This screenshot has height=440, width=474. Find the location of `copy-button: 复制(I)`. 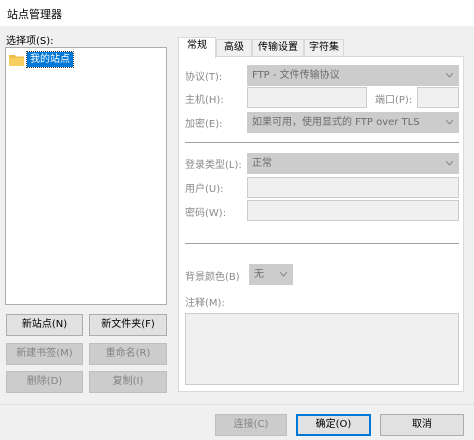

copy-button: 复制(I) is located at coordinates (128, 382).